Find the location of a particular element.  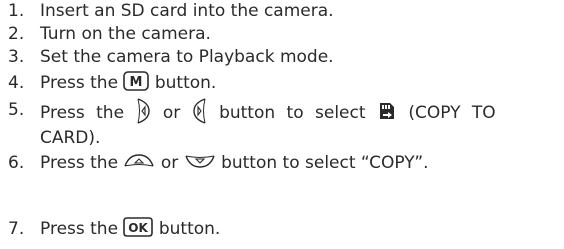

left-arrow-button-icon is located at coordinates (143, 111).